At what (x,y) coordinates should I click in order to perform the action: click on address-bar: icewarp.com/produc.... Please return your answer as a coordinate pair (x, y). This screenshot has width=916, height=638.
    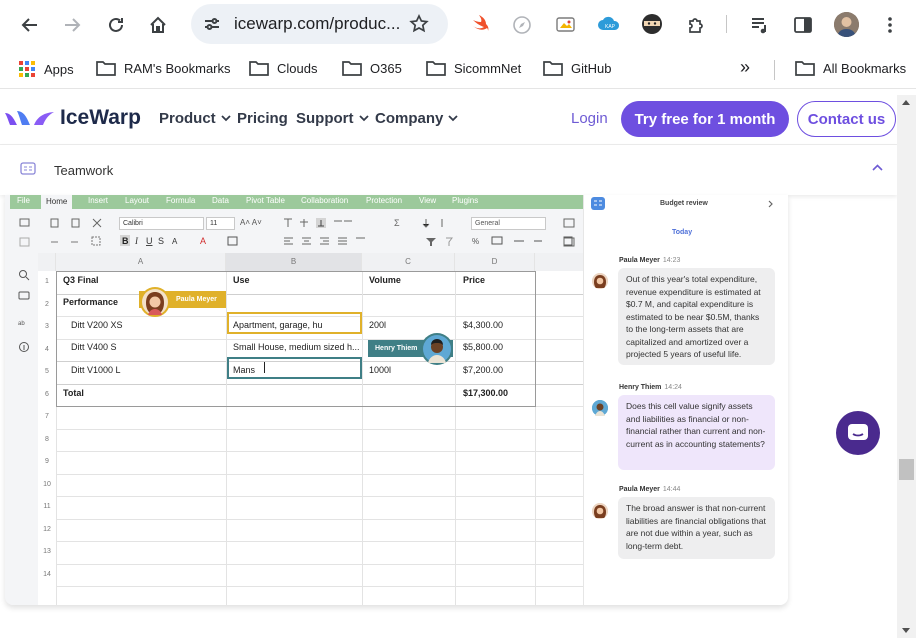
    Looking at the image, I should click on (319, 24).